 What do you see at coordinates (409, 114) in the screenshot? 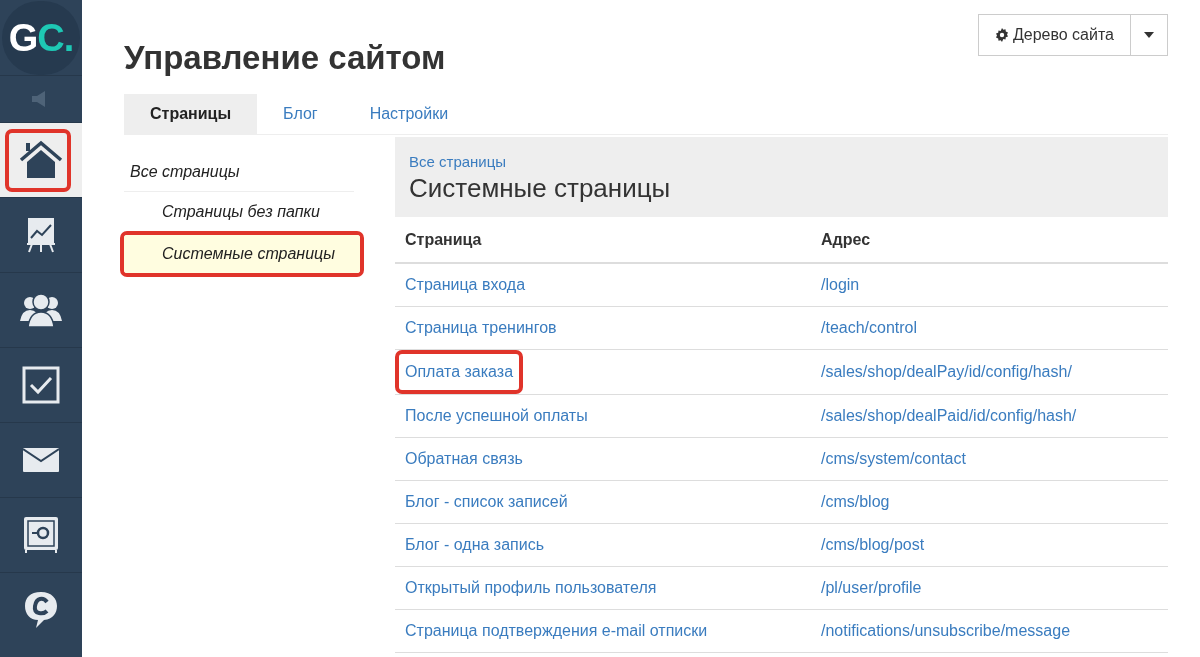
I see `tab: Настройки` at bounding box center [409, 114].